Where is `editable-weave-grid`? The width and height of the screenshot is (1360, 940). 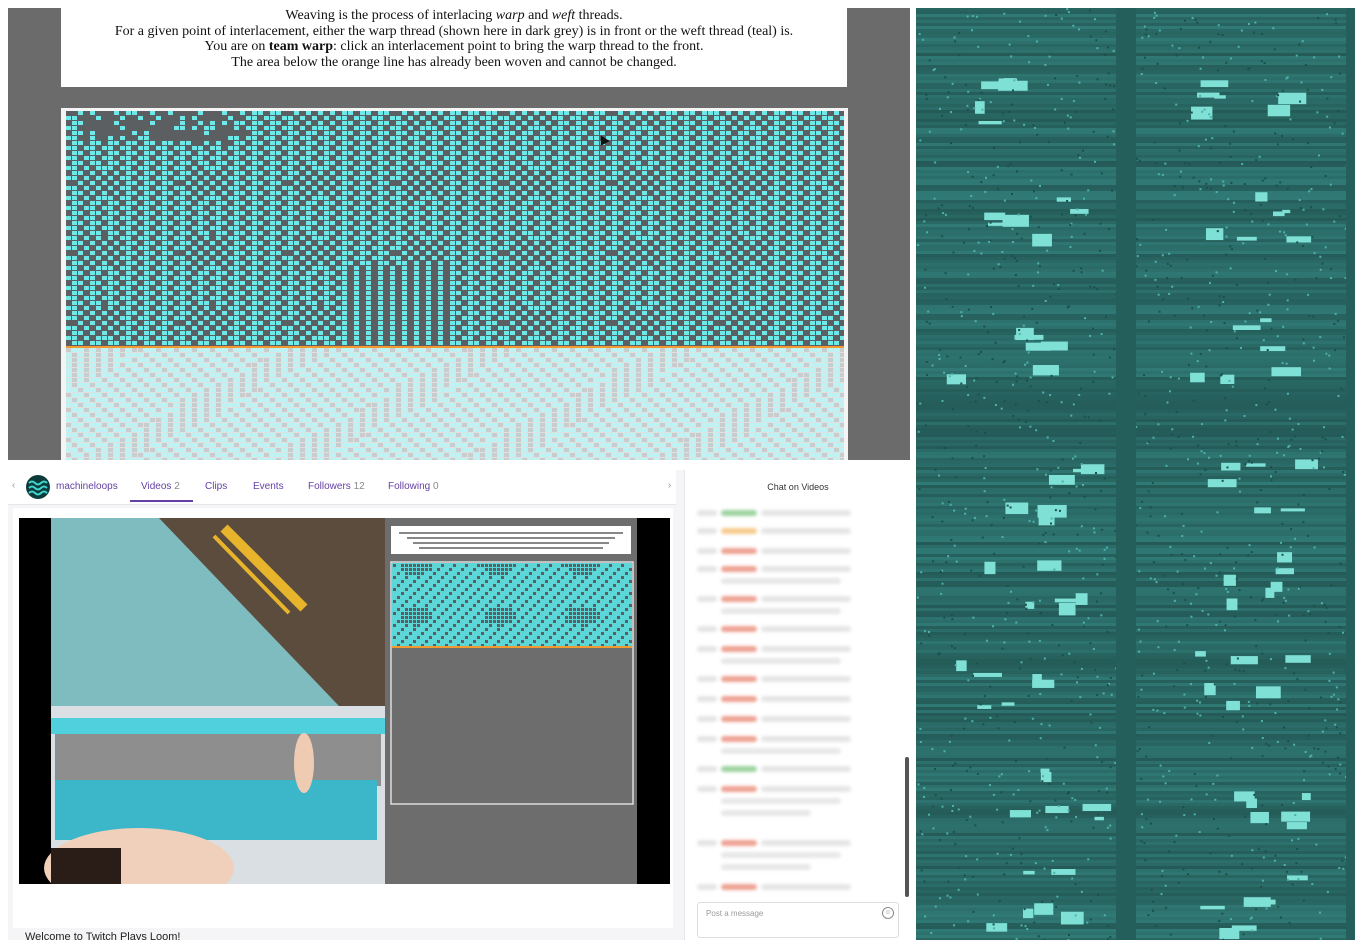
editable-weave-grid is located at coordinates (455, 228).